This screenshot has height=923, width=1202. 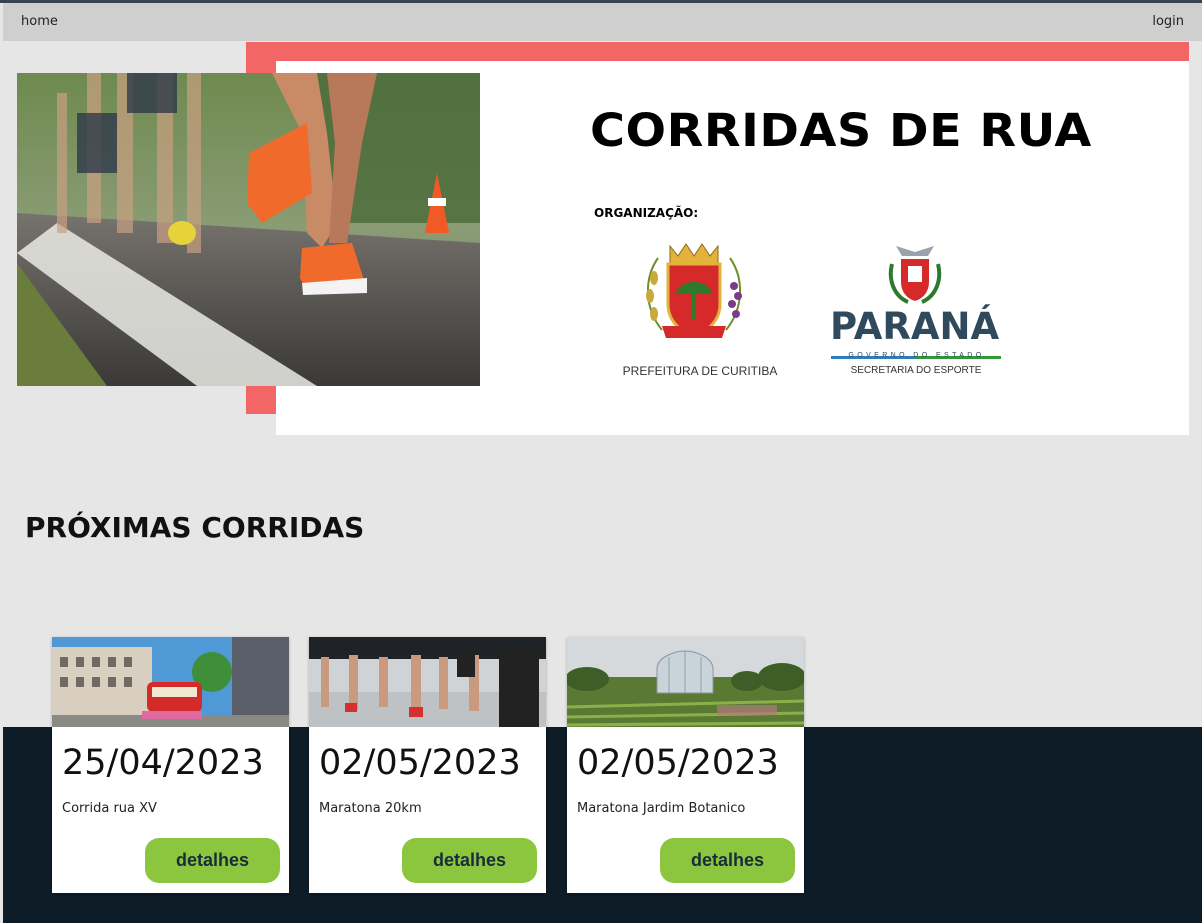 What do you see at coordinates (841, 130) in the screenshot?
I see `hero-title: CORRIDAS DE RUA` at bounding box center [841, 130].